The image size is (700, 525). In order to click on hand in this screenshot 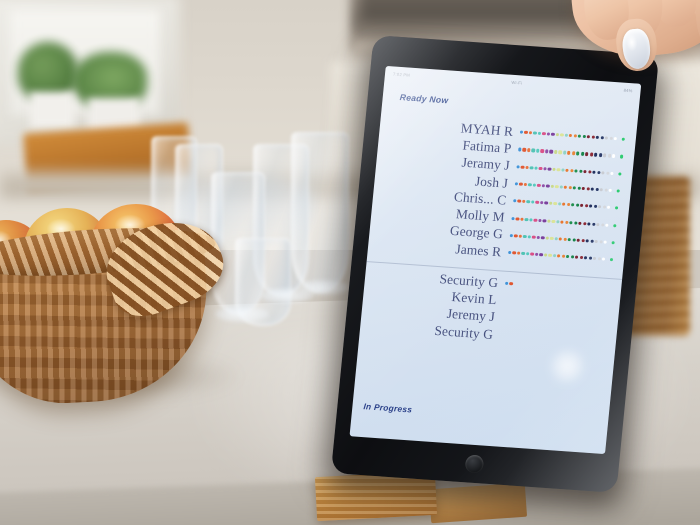, I will do `click(624, 52)`.